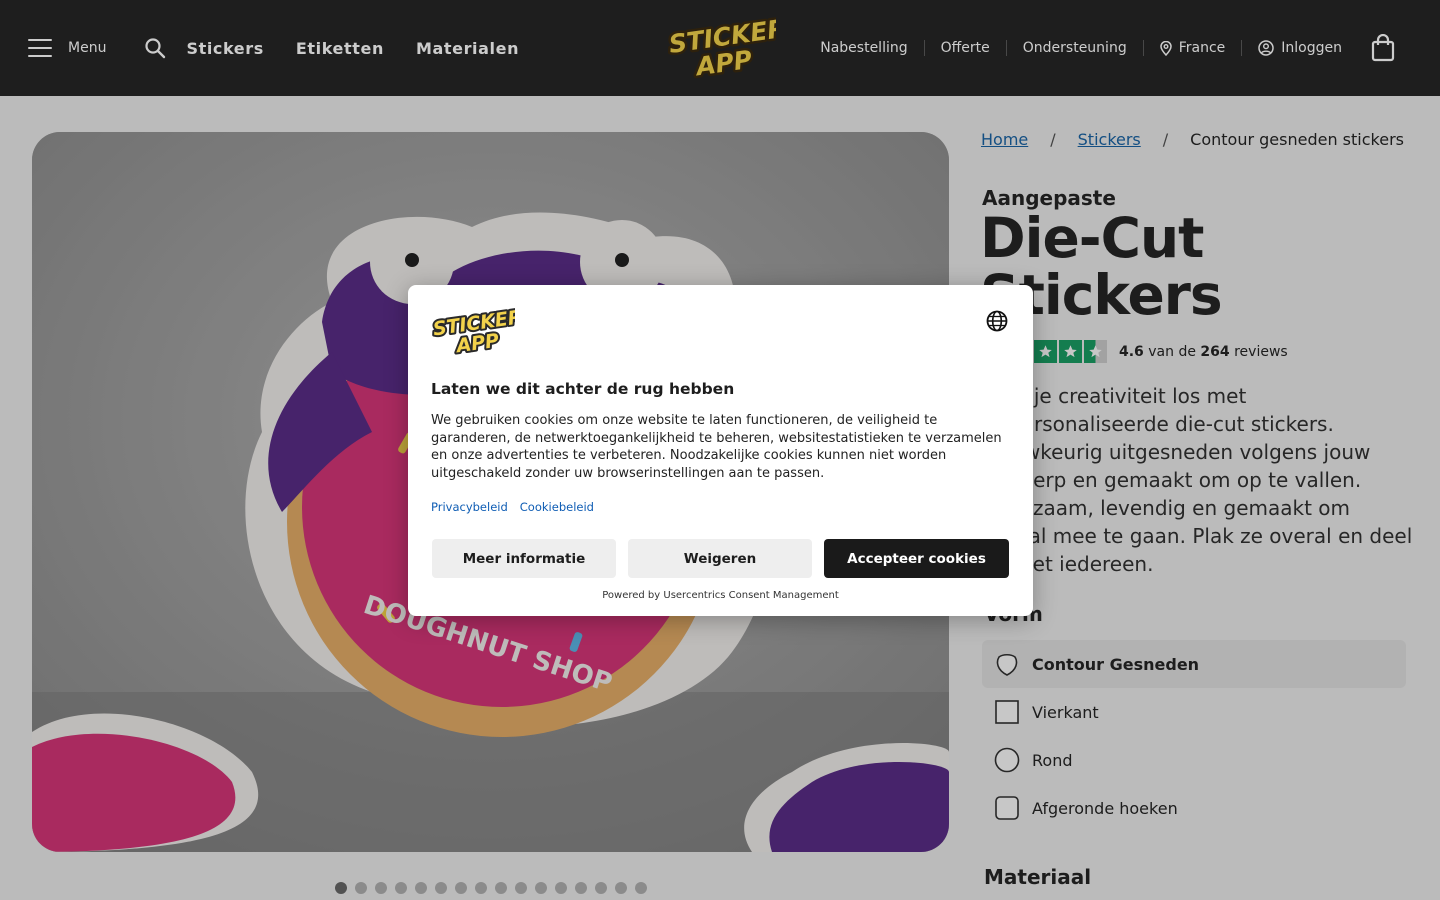 Image resolution: width=1440 pixels, height=900 pixels. What do you see at coordinates (557, 507) in the screenshot?
I see `cookie-policy-link: Cookiebeleid` at bounding box center [557, 507].